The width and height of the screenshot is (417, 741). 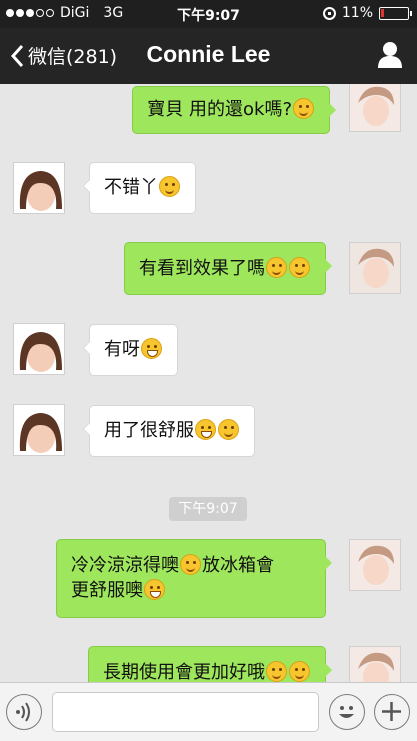 What do you see at coordinates (390, 57) in the screenshot?
I see `person-icon` at bounding box center [390, 57].